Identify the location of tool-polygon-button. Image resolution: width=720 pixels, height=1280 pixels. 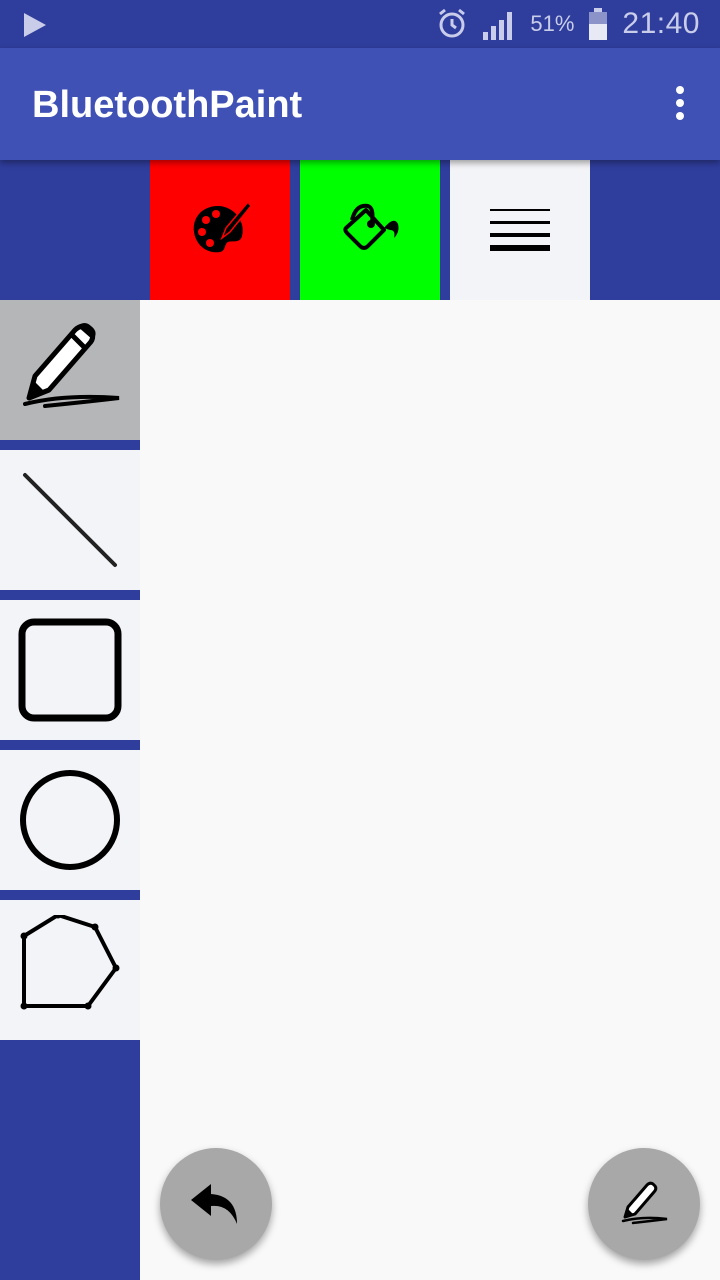
(70, 970).